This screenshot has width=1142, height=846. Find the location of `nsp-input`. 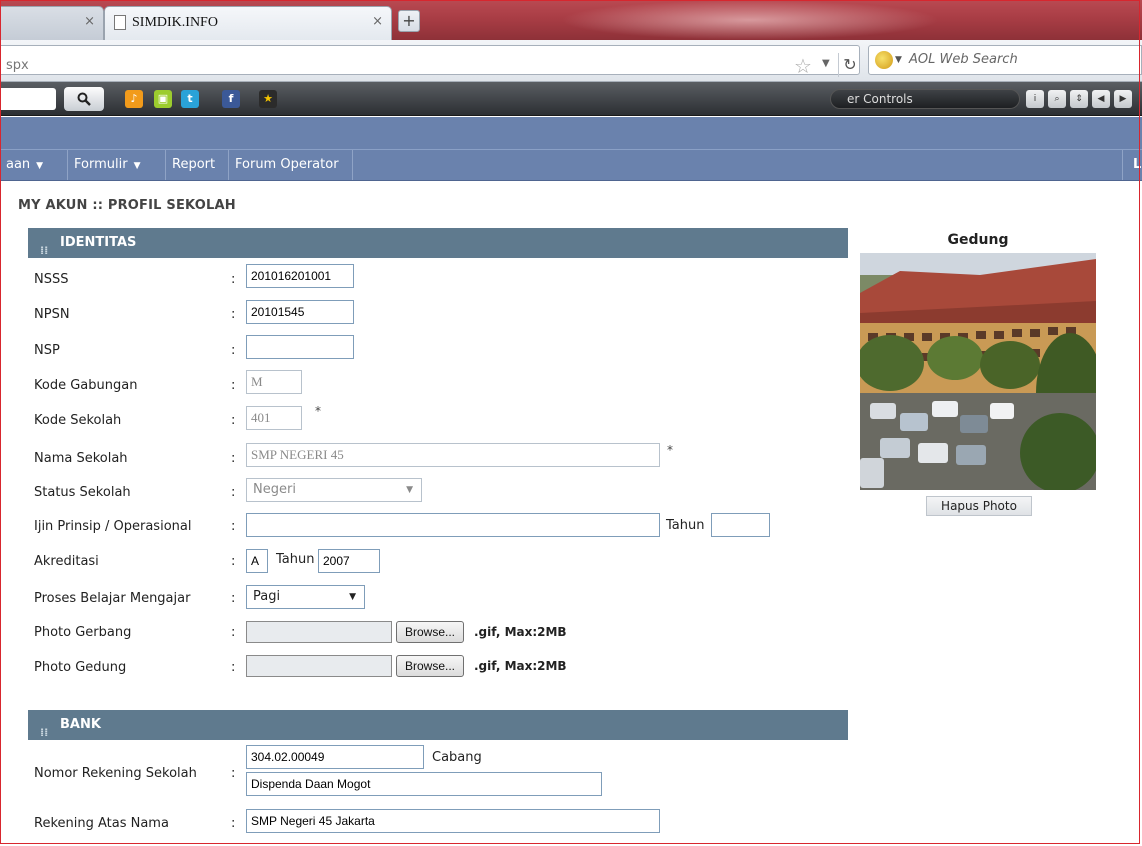

nsp-input is located at coordinates (300, 347).